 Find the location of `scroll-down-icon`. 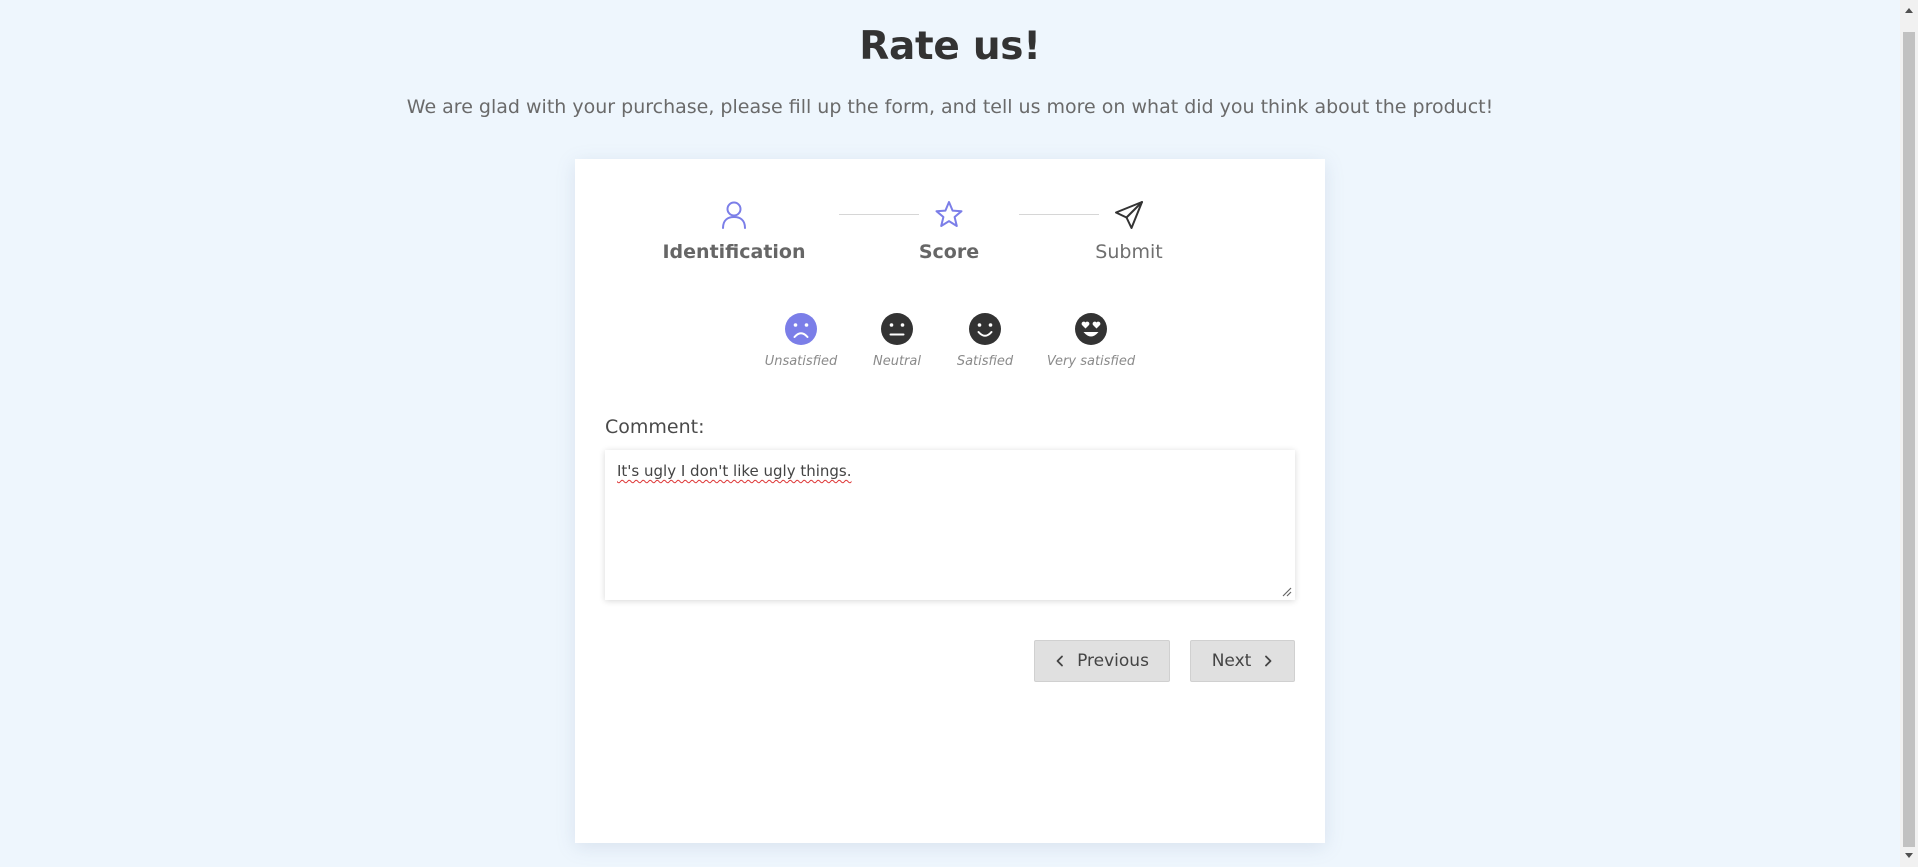

scroll-down-icon is located at coordinates (1909, 855).